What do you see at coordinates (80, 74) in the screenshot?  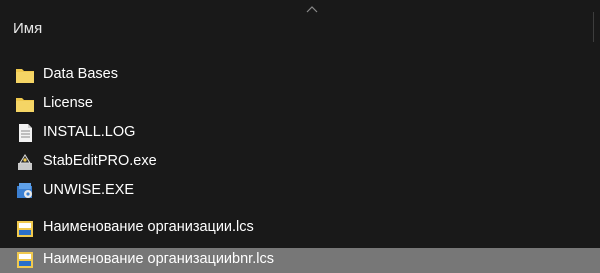 I see `file-name: Data Bases` at bounding box center [80, 74].